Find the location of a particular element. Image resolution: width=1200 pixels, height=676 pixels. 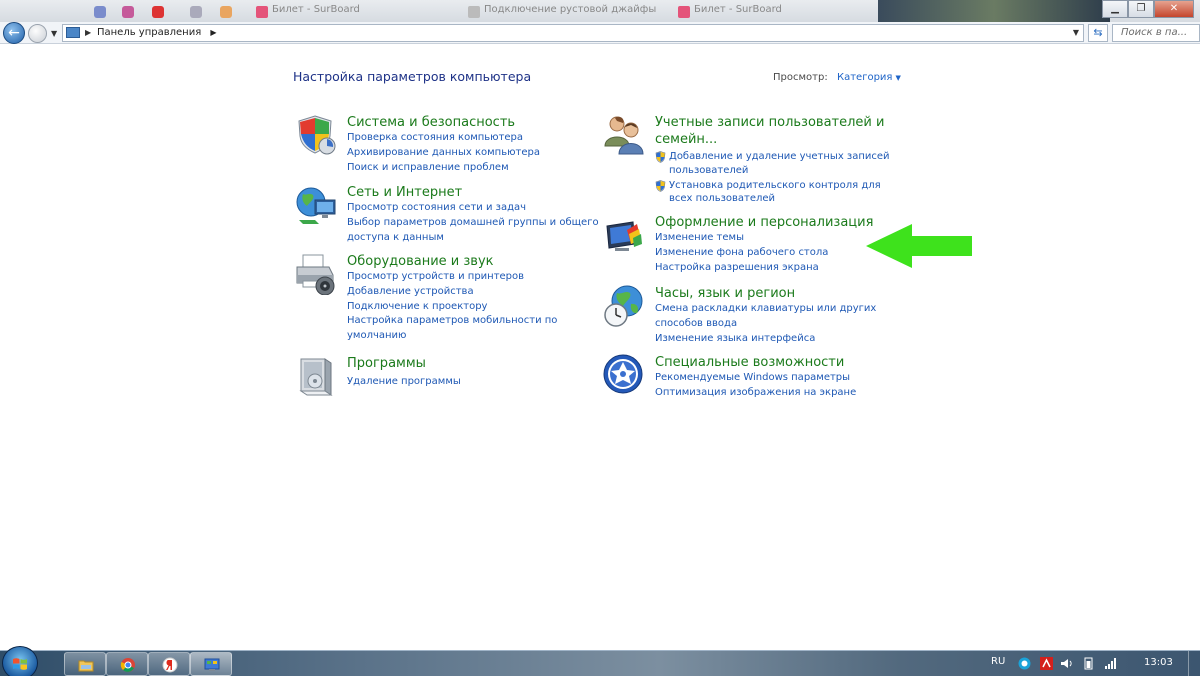

task-link: доступа к данным is located at coordinates (473, 238).